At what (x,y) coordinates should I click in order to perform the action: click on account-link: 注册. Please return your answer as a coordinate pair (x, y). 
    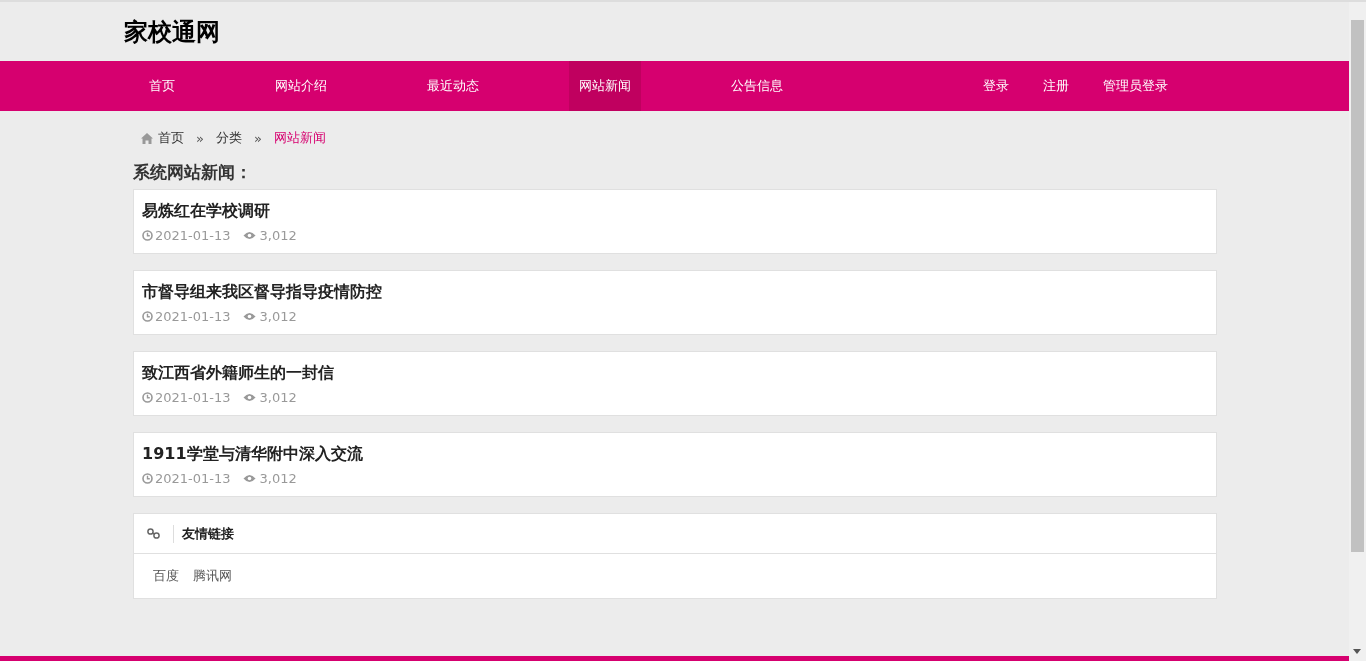
    Looking at the image, I should click on (1056, 86).